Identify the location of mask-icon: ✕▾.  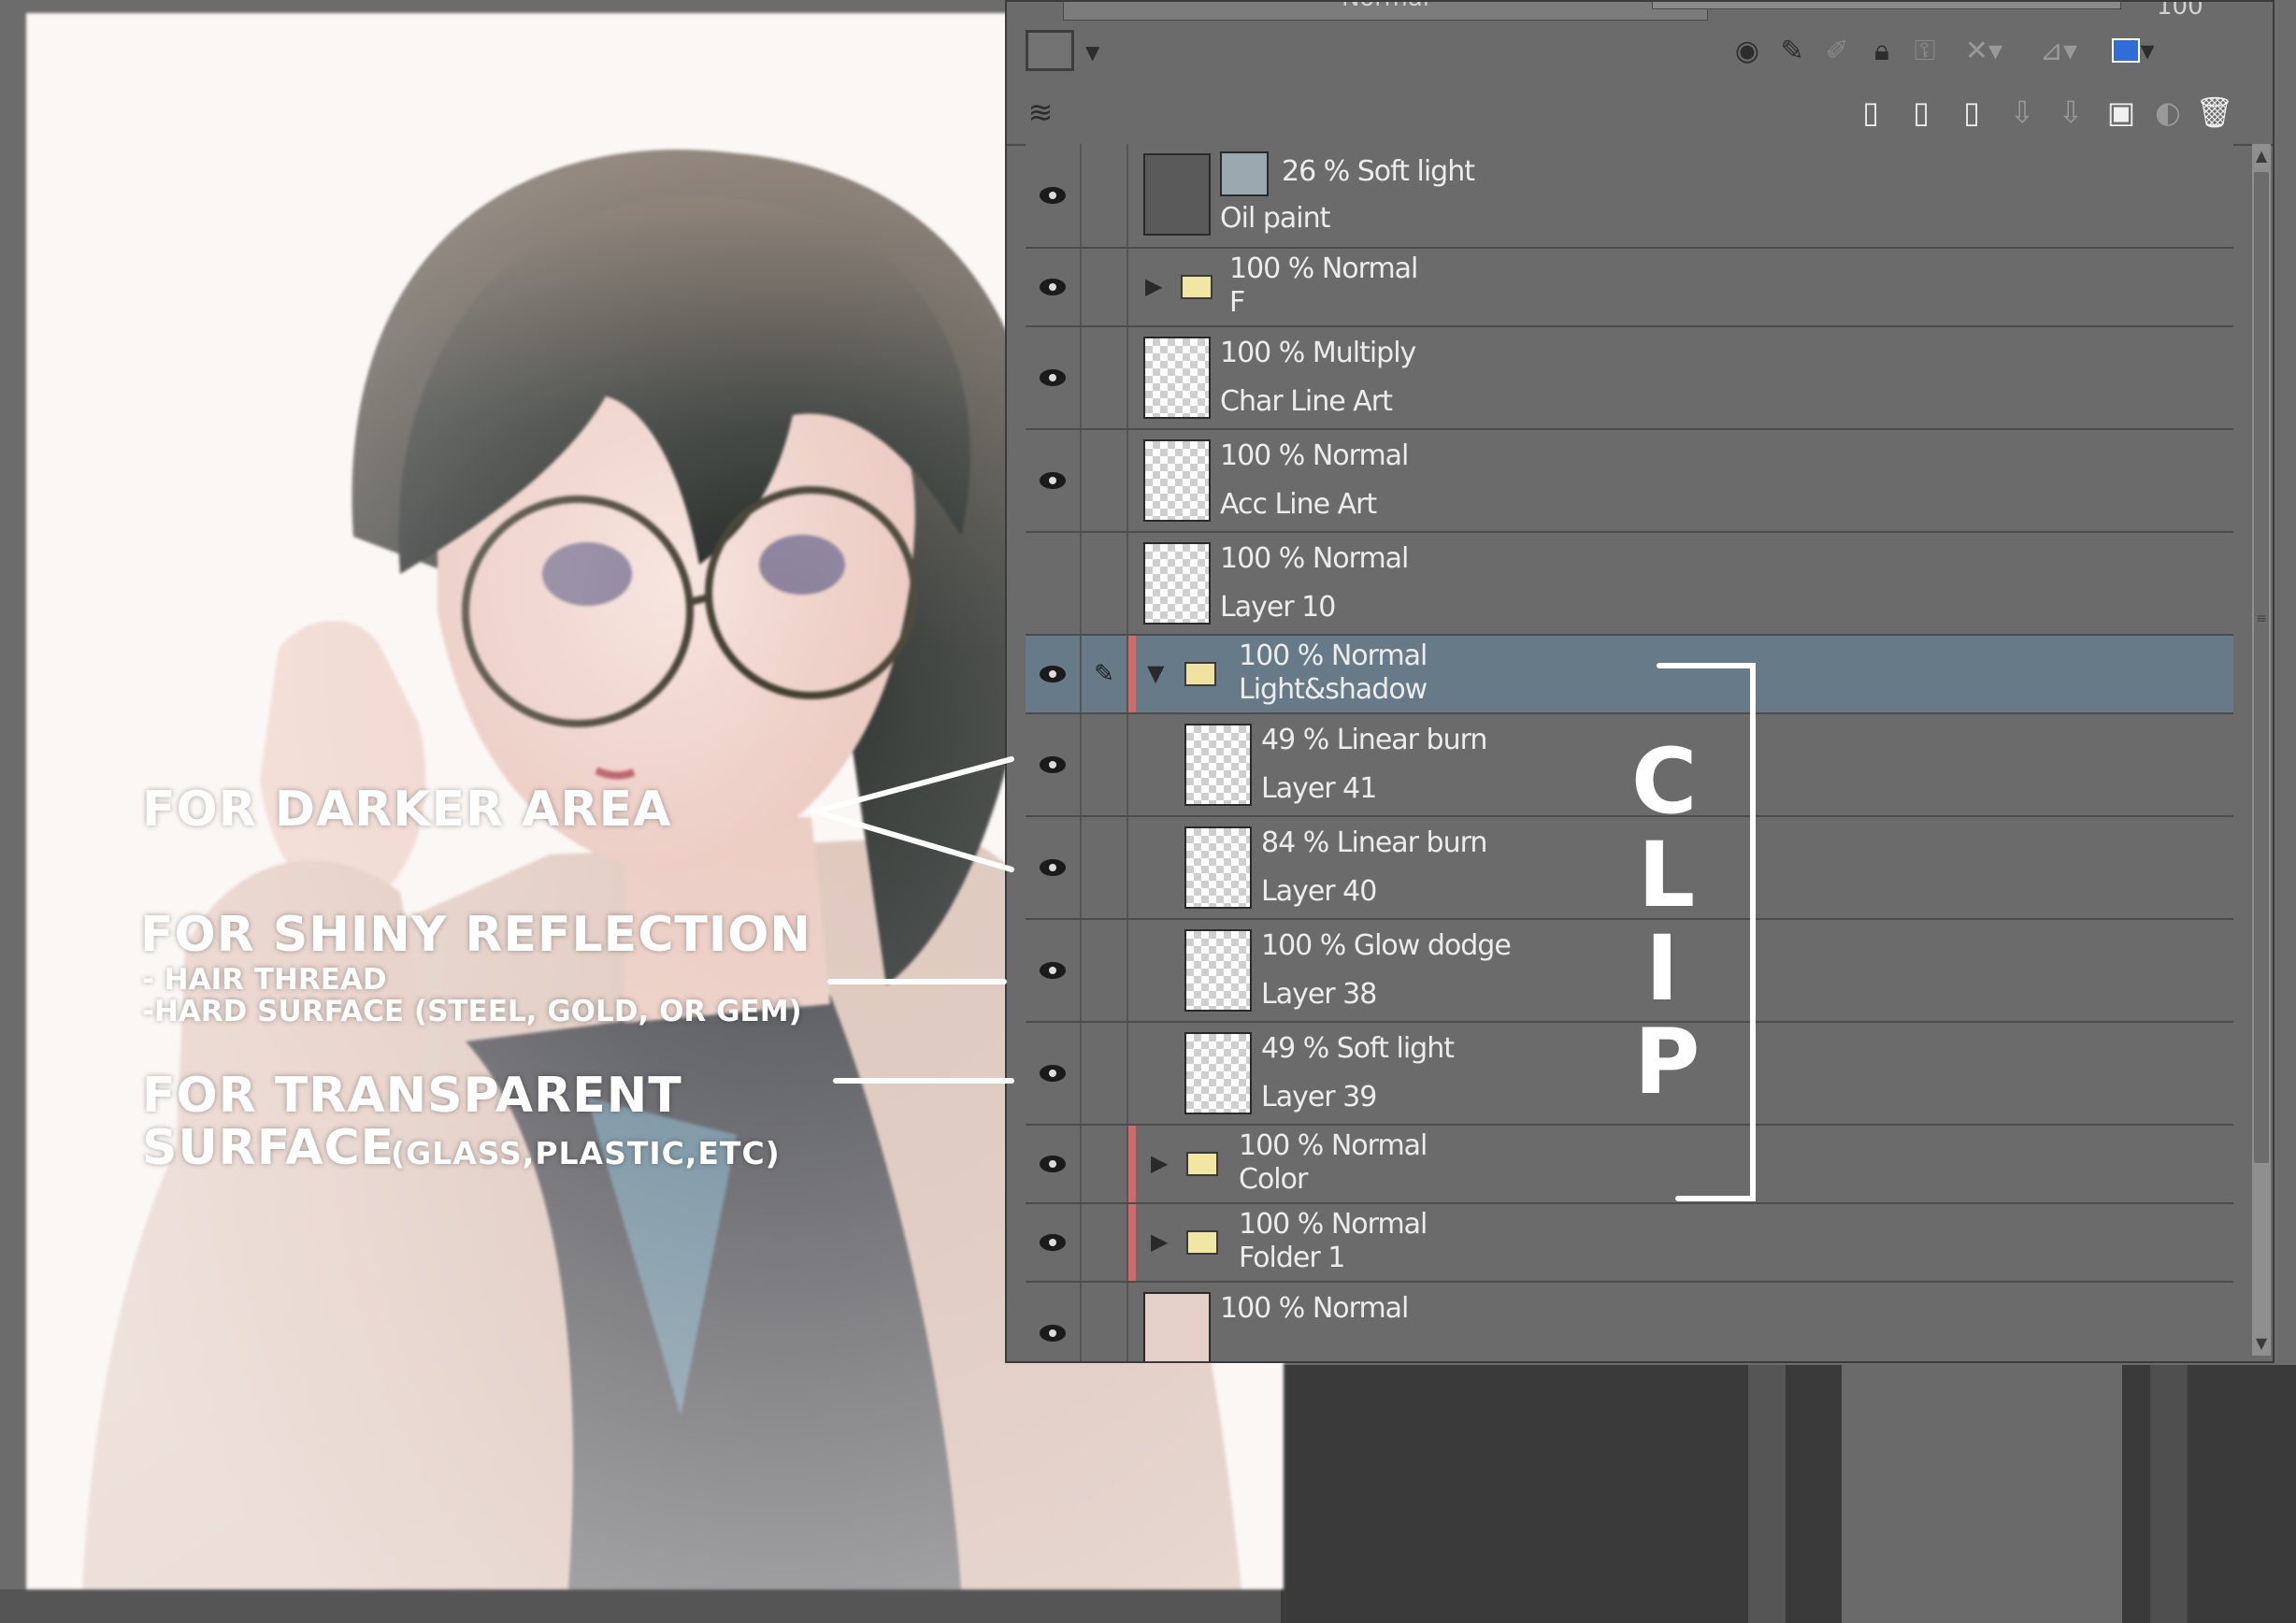
(1984, 50).